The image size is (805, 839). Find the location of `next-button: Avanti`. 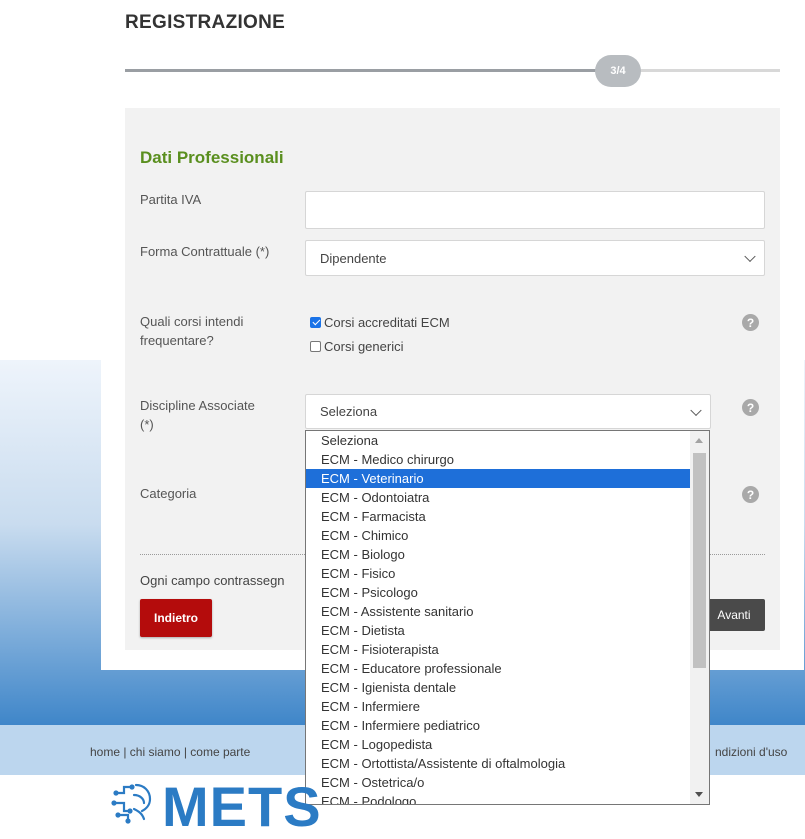

next-button: Avanti is located at coordinates (734, 615).